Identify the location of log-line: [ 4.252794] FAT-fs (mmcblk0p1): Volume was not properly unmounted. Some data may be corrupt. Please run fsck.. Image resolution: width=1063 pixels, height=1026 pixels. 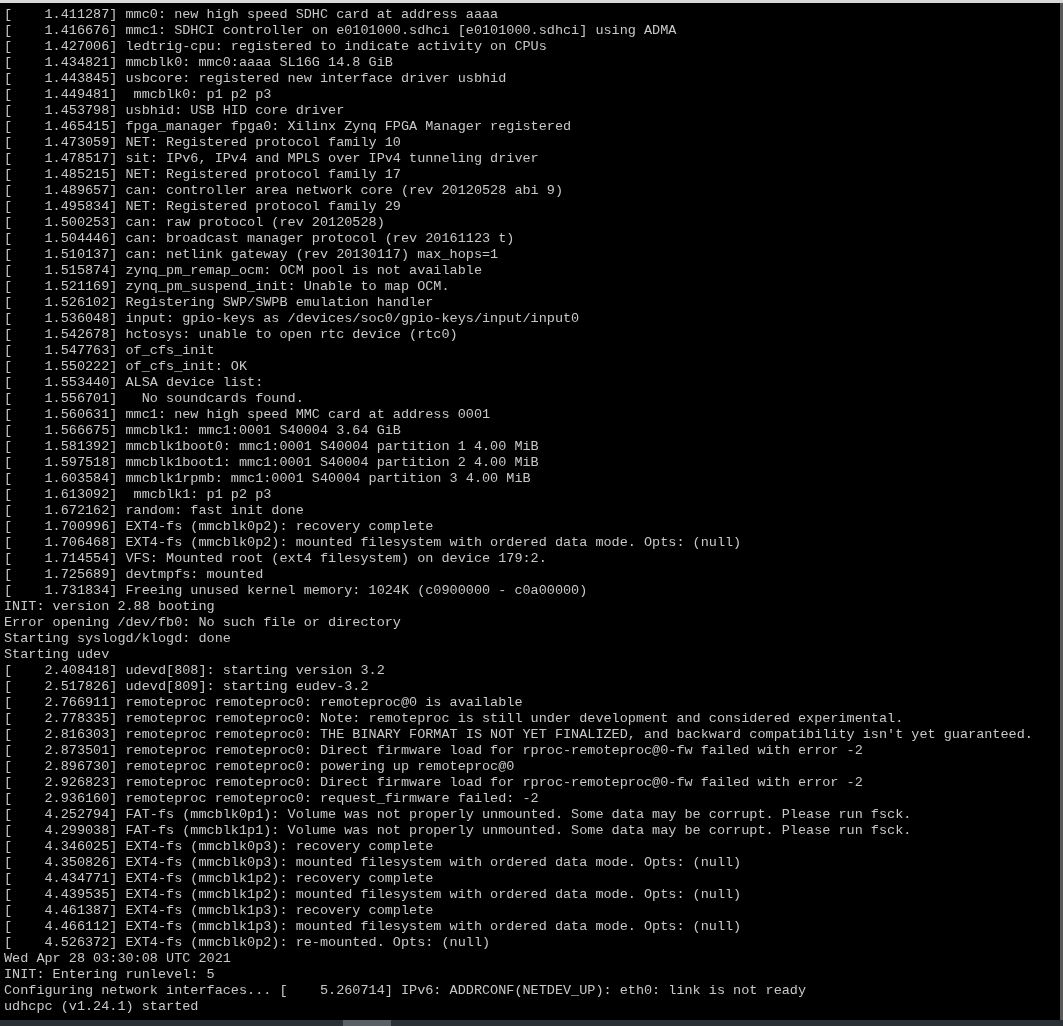
(458, 815).